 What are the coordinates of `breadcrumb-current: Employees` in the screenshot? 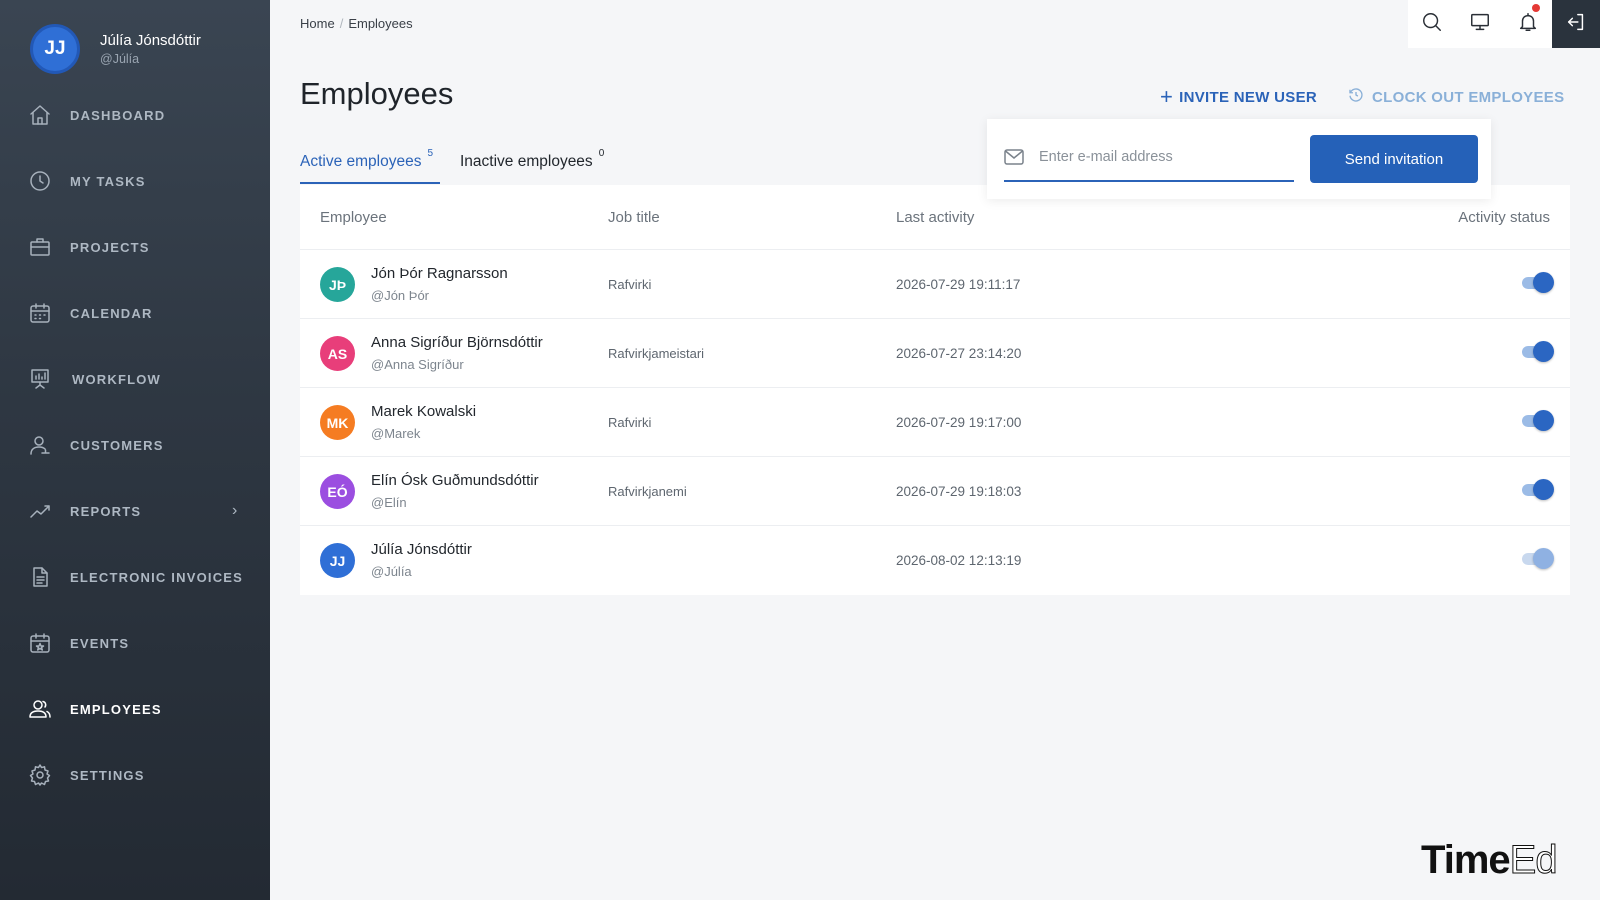 It's located at (380, 23).